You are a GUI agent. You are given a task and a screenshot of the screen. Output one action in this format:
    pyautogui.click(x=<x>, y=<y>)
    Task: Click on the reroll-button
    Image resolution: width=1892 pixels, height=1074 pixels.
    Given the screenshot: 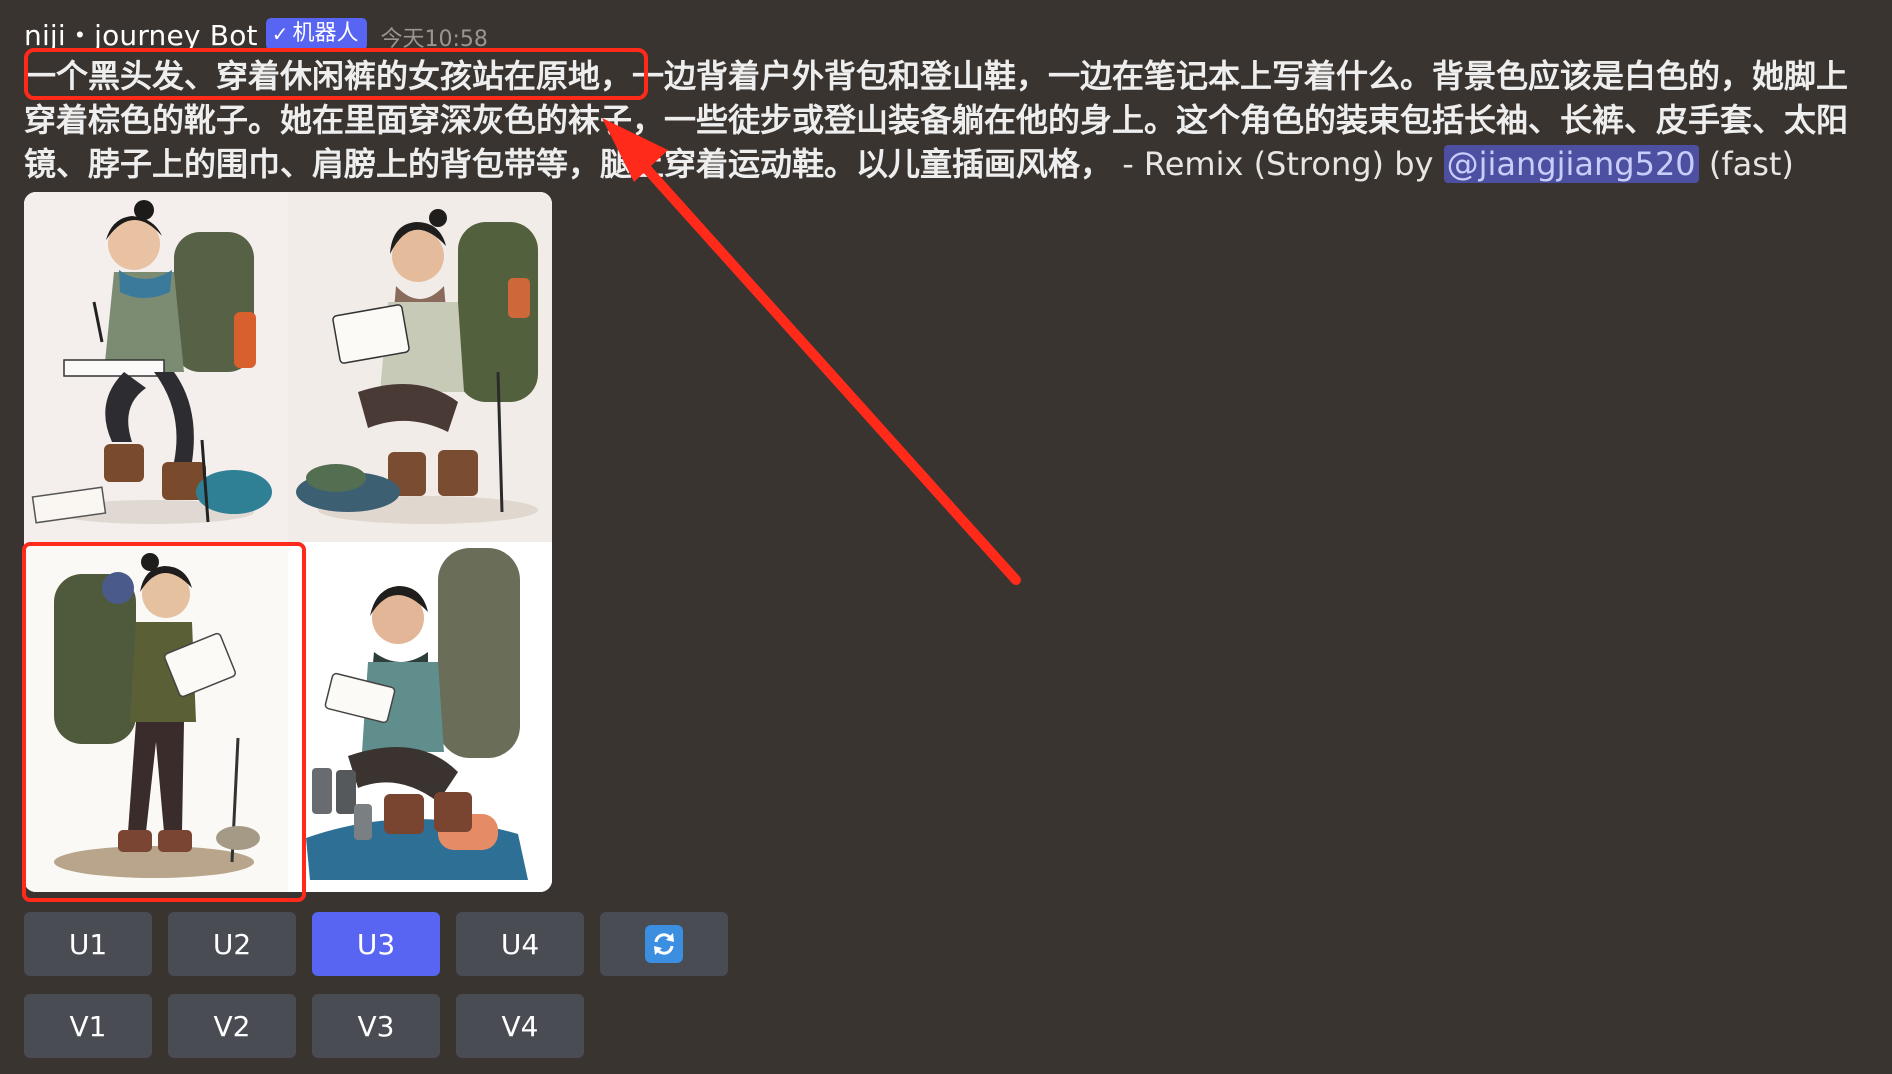 What is the action you would take?
    pyautogui.click(x=664, y=944)
    